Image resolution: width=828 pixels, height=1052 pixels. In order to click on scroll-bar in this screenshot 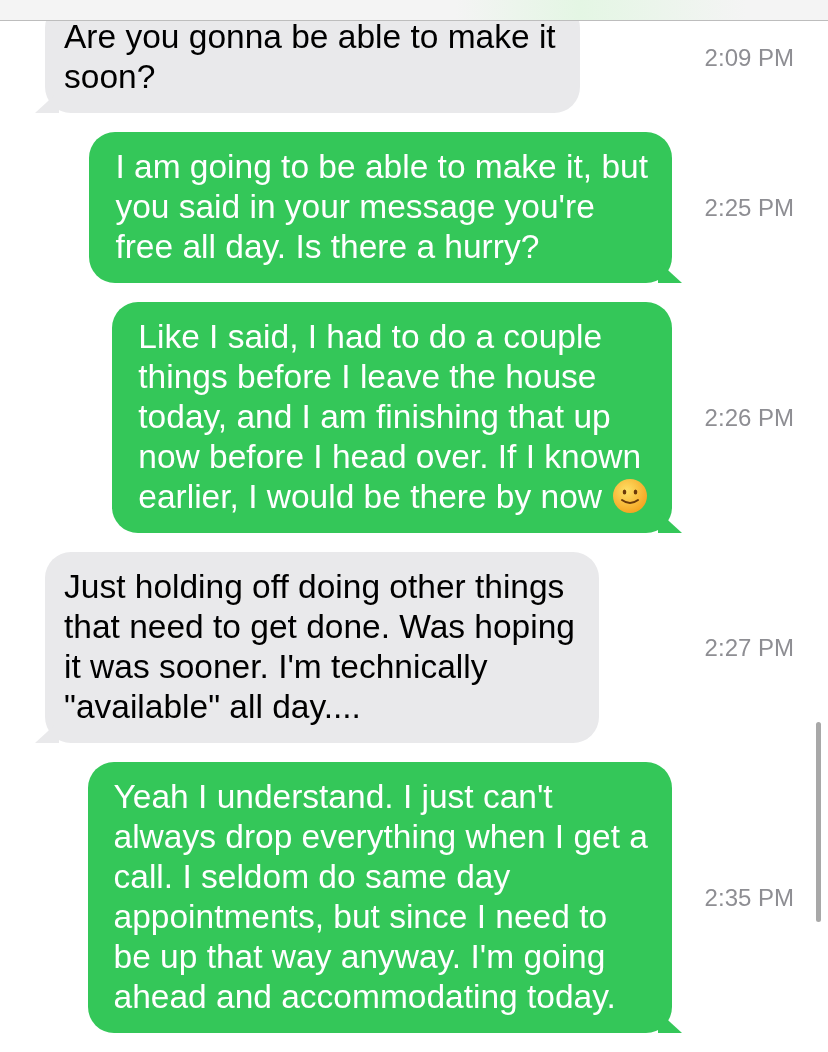, I will do `click(818, 822)`.